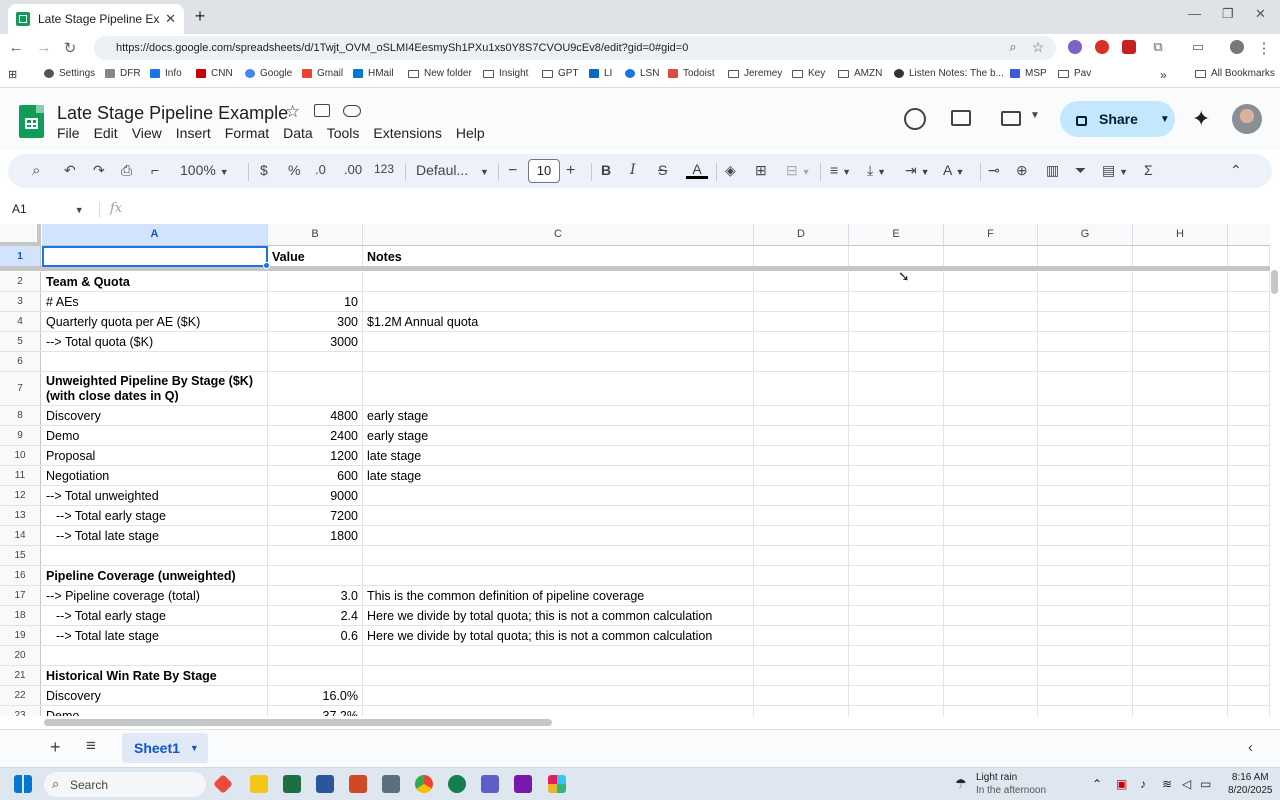  Describe the element at coordinates (801, 321) in the screenshot. I see `cell-d4` at that location.